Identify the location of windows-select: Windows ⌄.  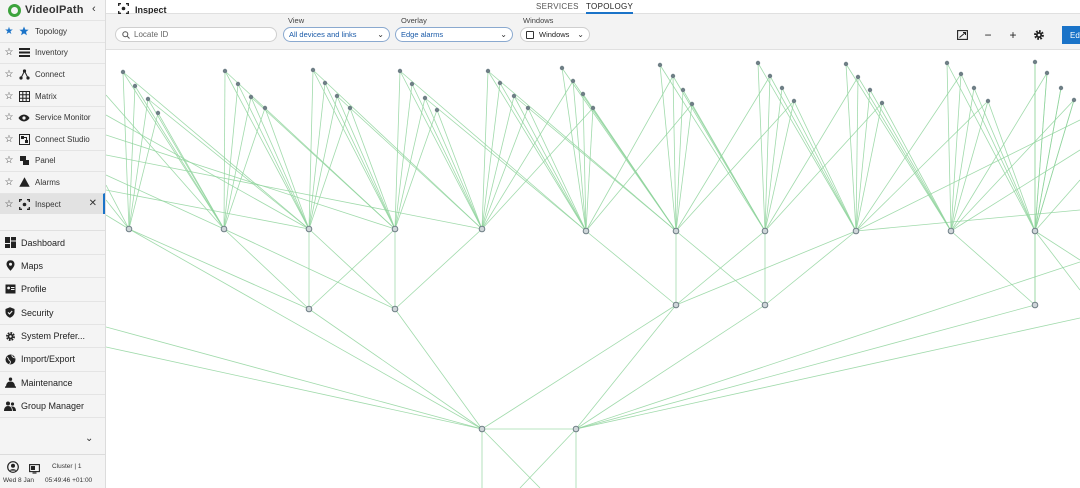
(555, 34).